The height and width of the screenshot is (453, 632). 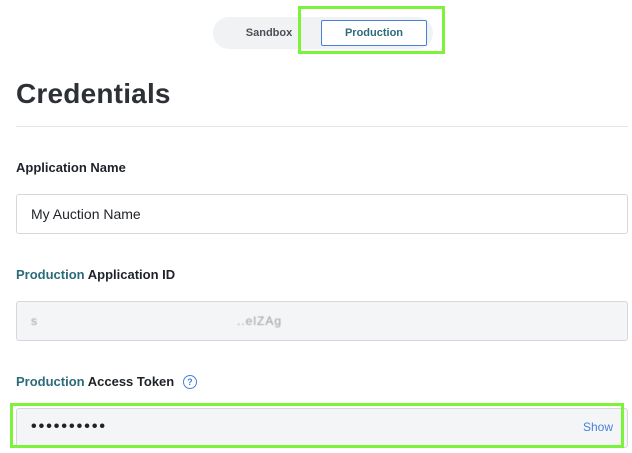 What do you see at coordinates (189, 381) in the screenshot?
I see `question-circle-icon: ?` at bounding box center [189, 381].